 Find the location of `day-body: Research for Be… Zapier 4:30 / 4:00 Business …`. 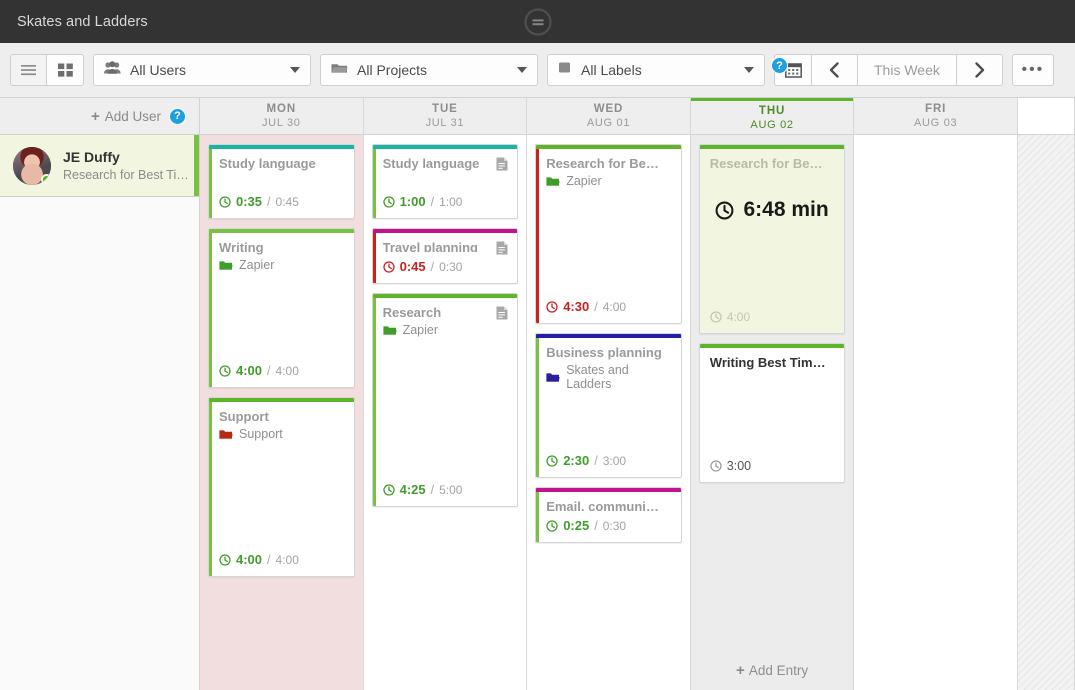

day-body: Research for Be… Zapier 4:30 / 4:00 Business … is located at coordinates (608, 412).